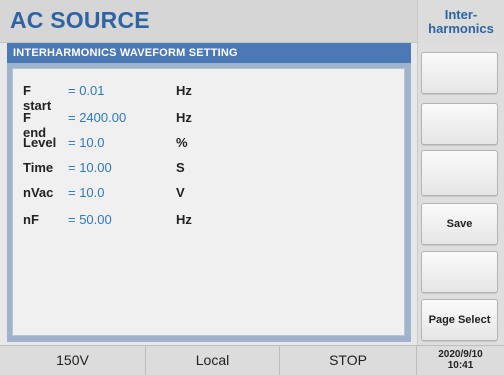 The height and width of the screenshot is (375, 504). What do you see at coordinates (38, 167) in the screenshot?
I see `param-label: Time` at bounding box center [38, 167].